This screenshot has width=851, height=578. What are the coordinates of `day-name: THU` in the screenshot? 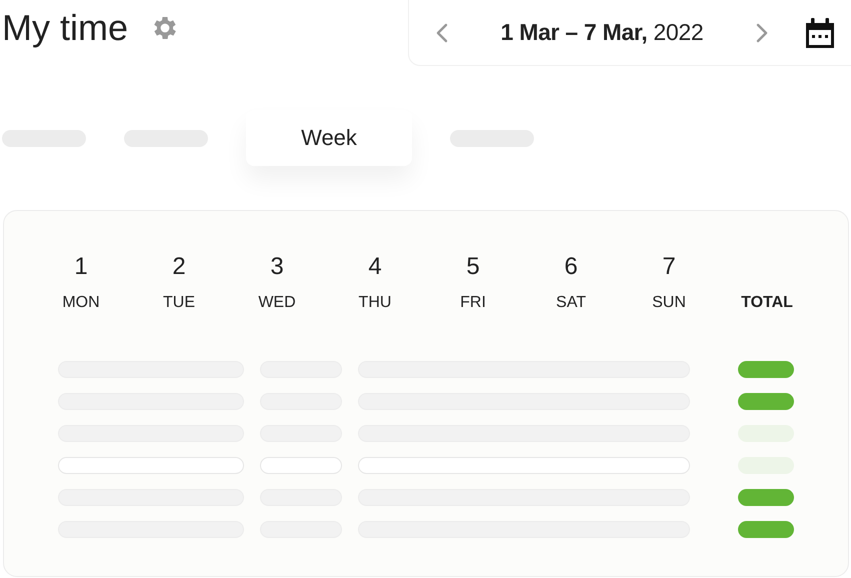 It's located at (375, 303).